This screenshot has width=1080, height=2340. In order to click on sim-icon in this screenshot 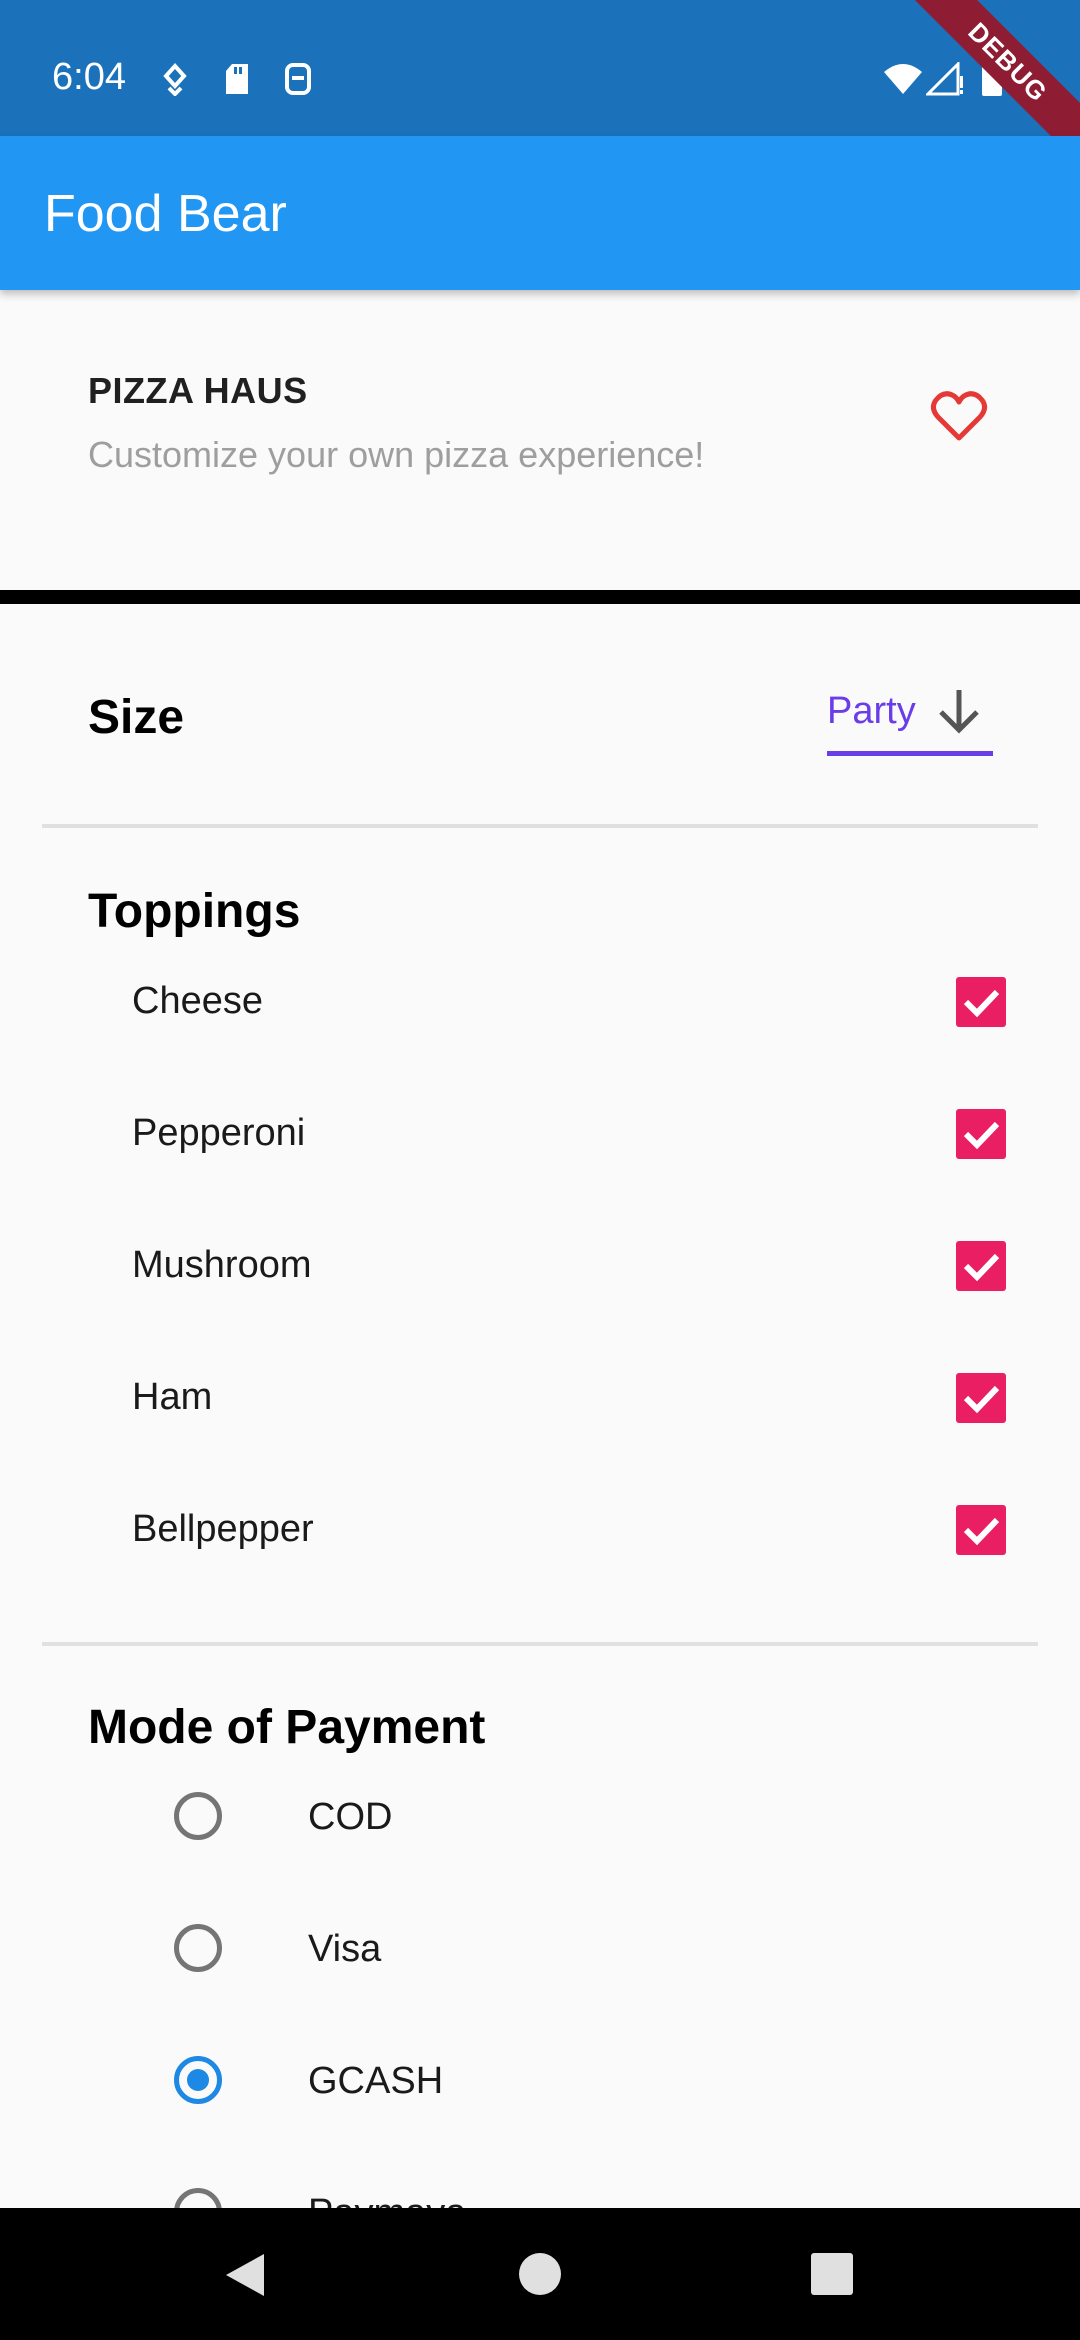, I will do `click(298, 79)`.